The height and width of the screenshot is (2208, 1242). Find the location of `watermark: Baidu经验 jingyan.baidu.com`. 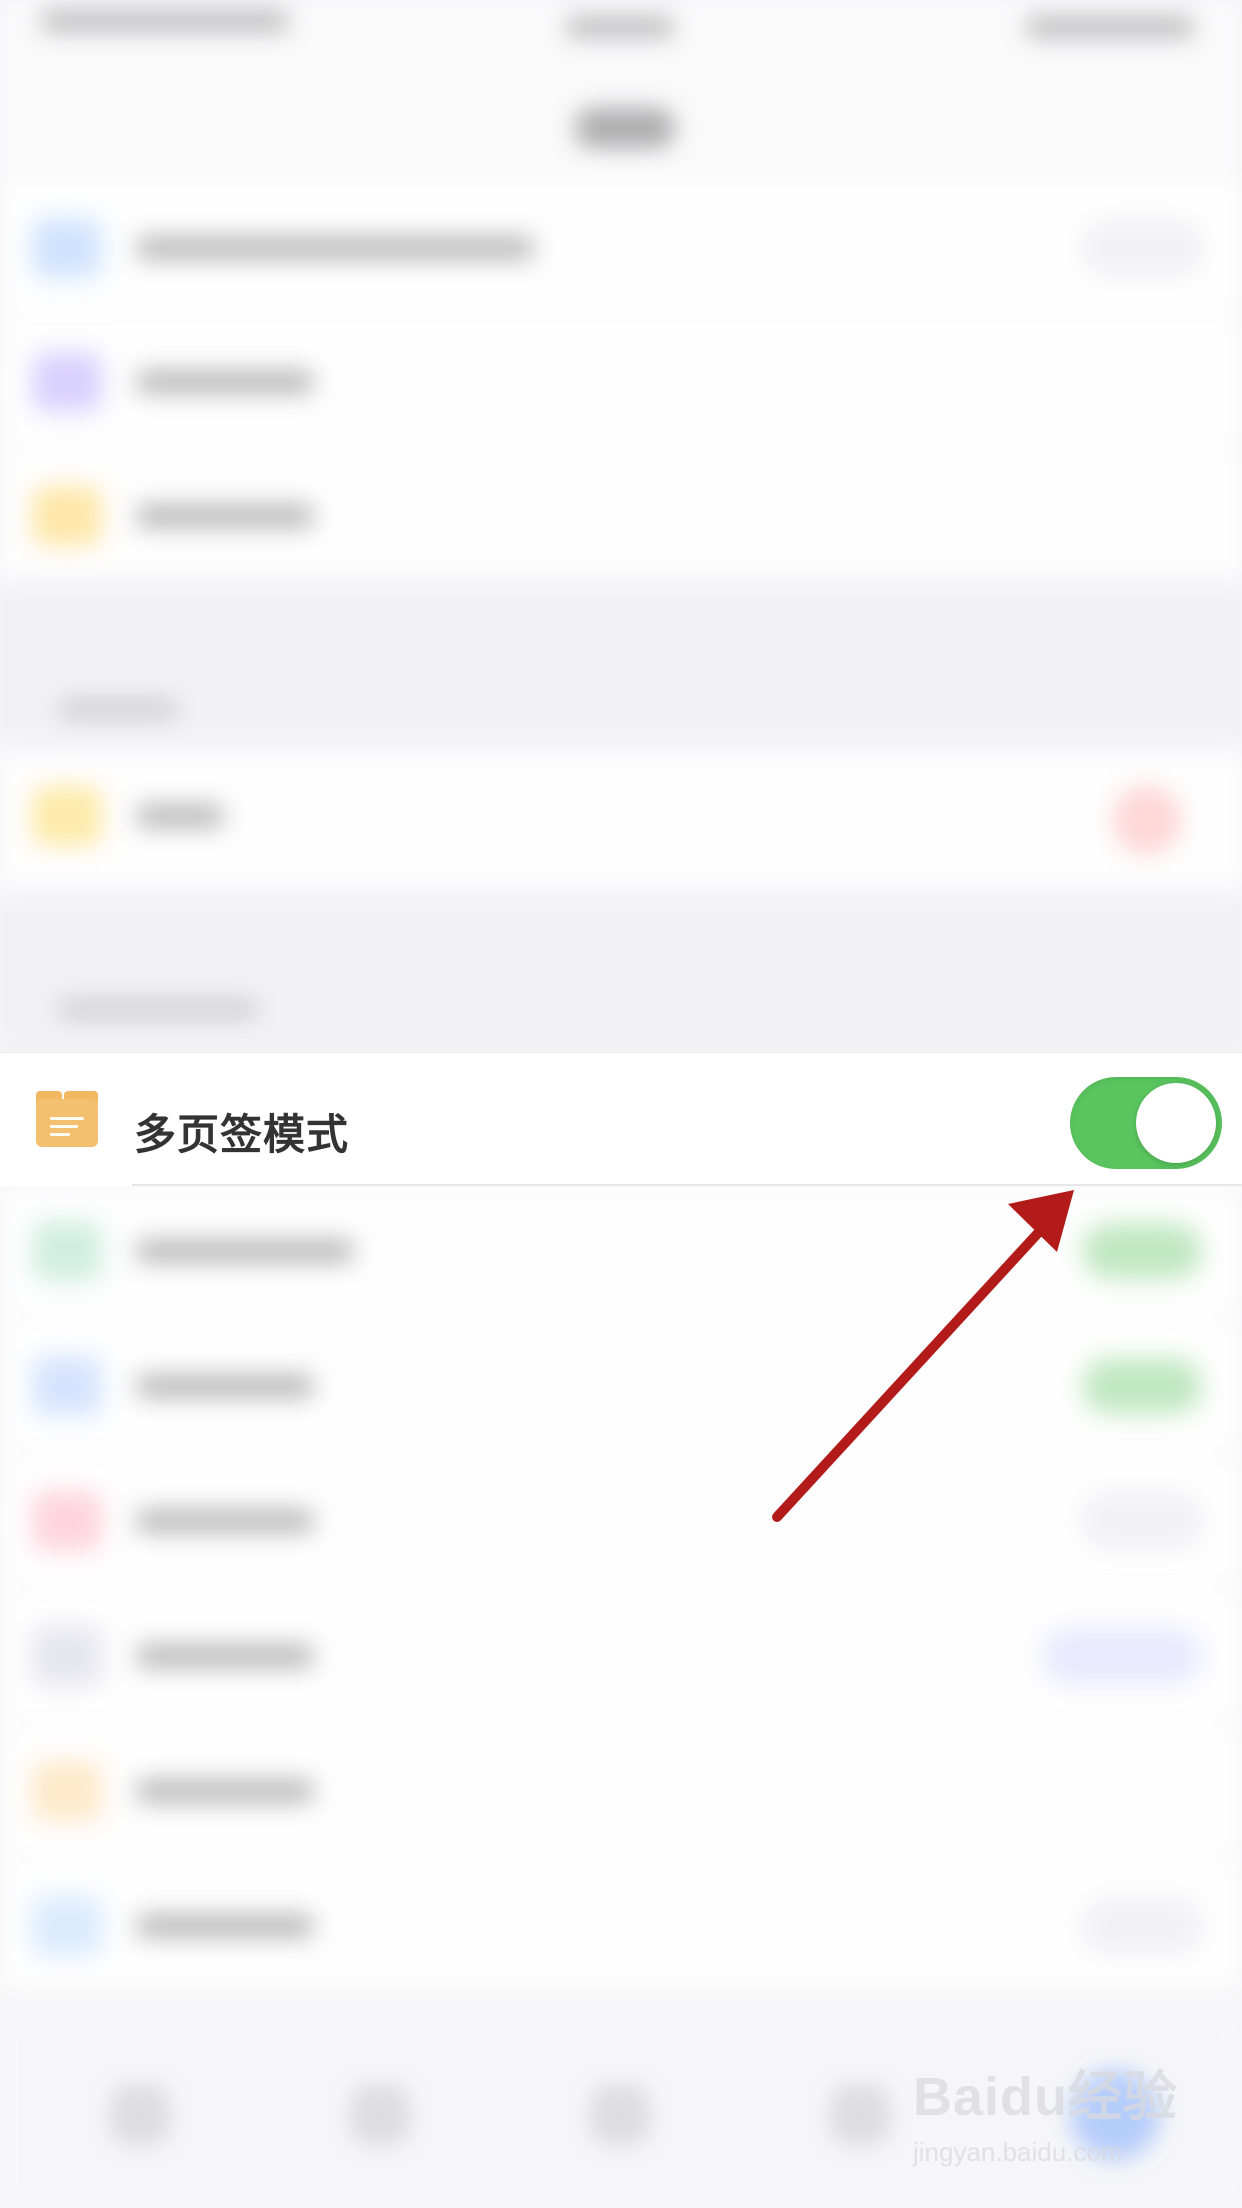

watermark: Baidu经验 jingyan.baidu.com is located at coordinates (1045, 2110).